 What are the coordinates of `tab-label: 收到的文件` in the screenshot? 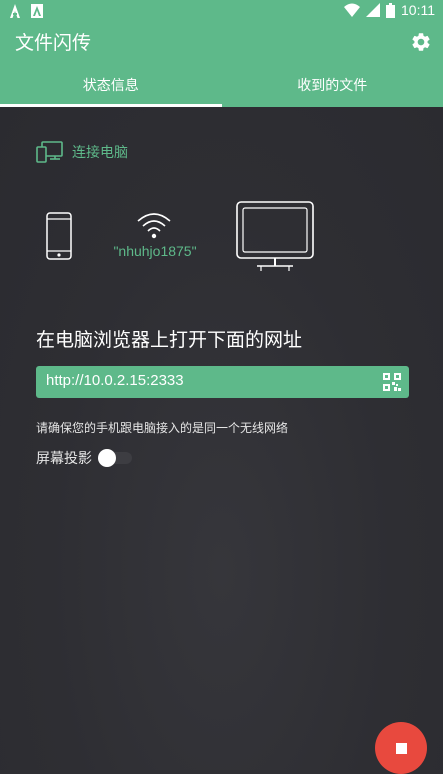 It's located at (332, 85).